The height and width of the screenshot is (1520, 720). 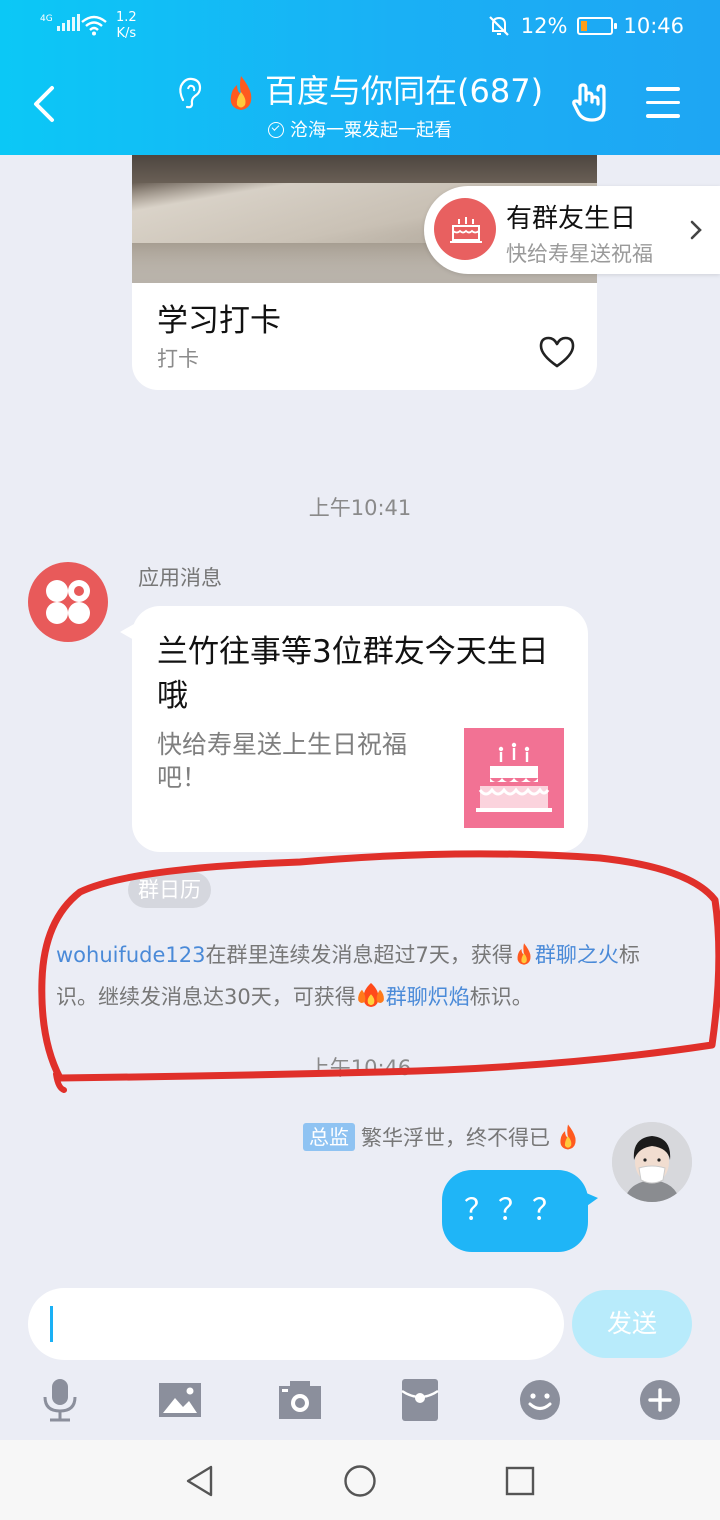 I want to click on send-button: 发送, so click(x=632, y=1324).